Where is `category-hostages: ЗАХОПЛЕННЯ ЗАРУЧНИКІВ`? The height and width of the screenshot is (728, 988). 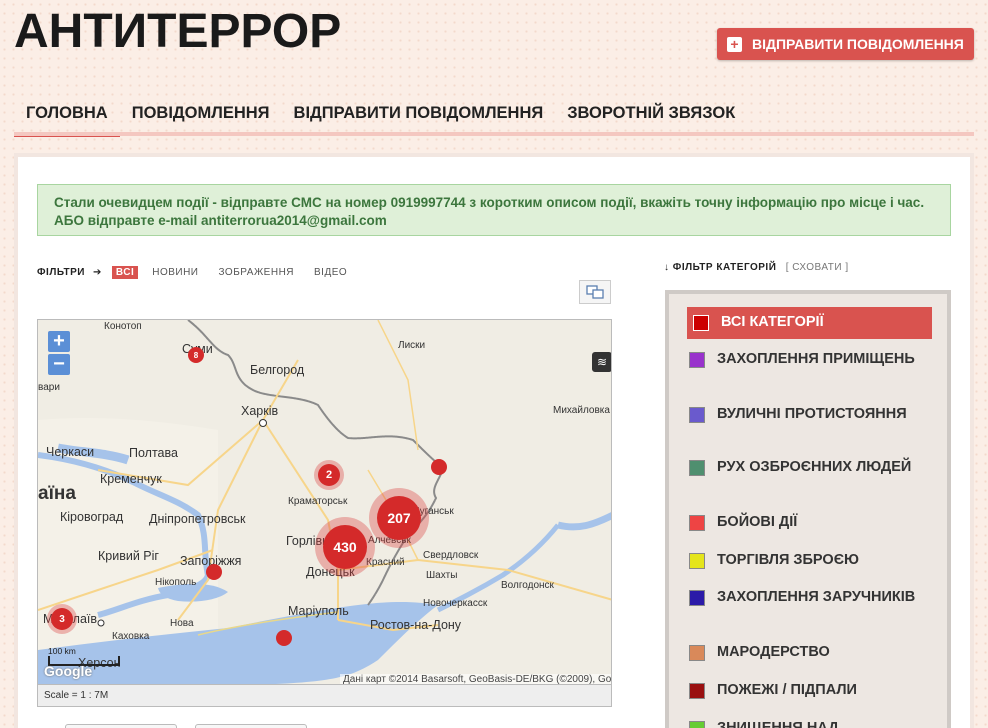
category-hostages: ЗАХОПЛЕННЯ ЗАРУЧНИКІВ is located at coordinates (811, 597).